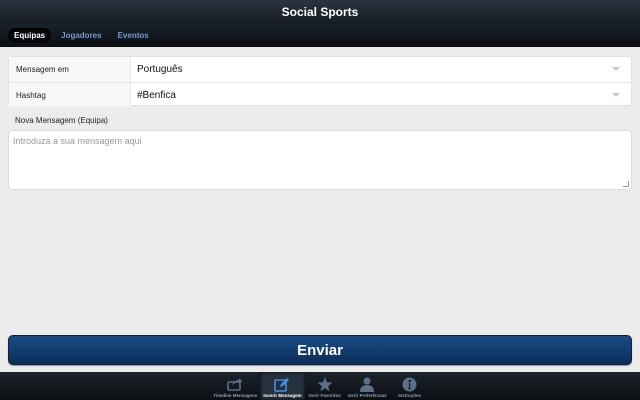 The image size is (640, 400). What do you see at coordinates (235, 395) in the screenshot?
I see `nav-label: Timeline Mensagens` at bounding box center [235, 395].